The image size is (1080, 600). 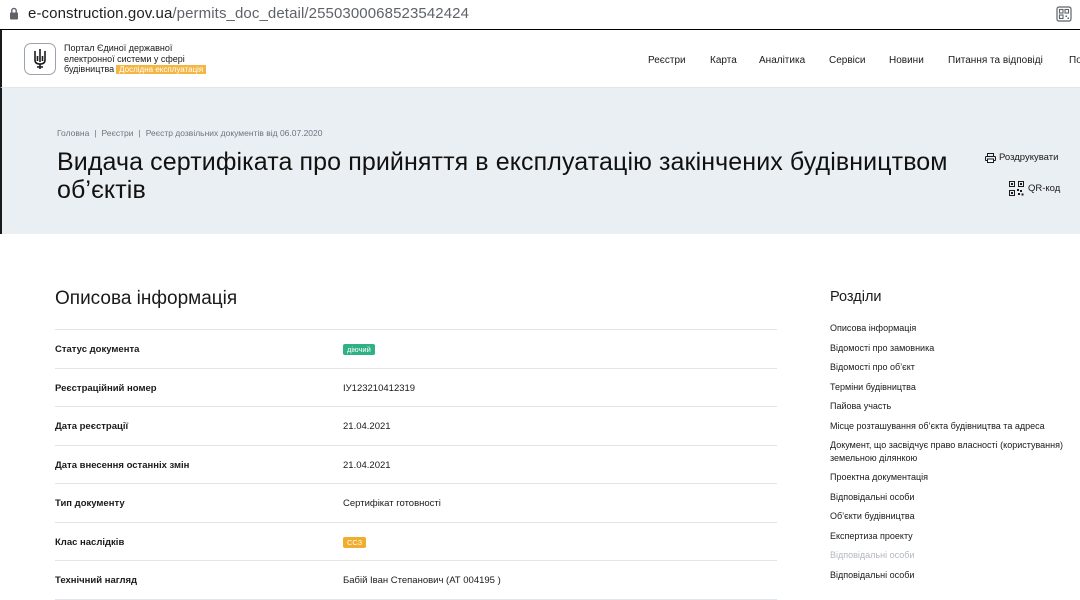 I want to click on nav-services: Сервіси, so click(x=847, y=60).